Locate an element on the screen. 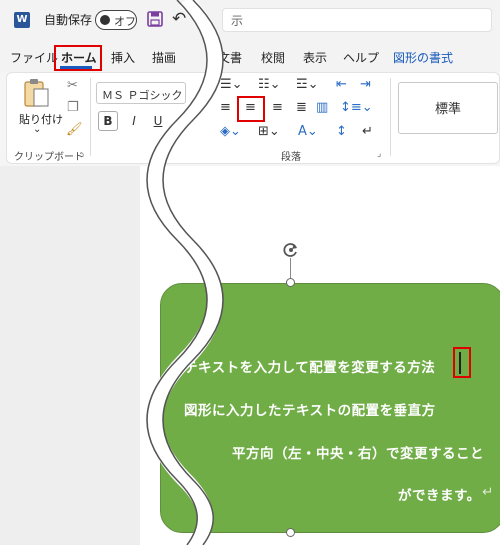 The height and width of the screenshot is (545, 500). tab-file: ファイル is located at coordinates (34, 57).